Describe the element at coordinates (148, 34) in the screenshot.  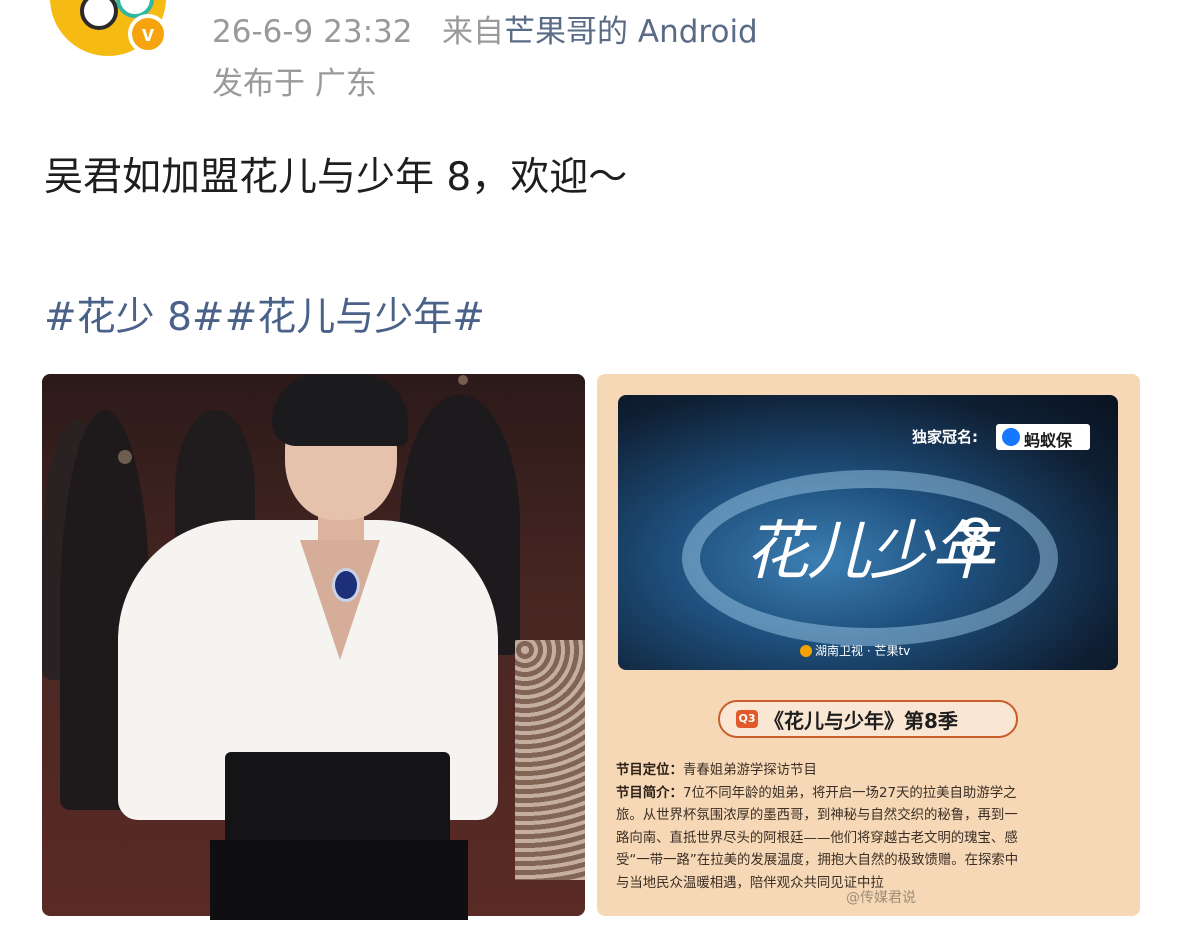
I see `verified-badge-icon: v` at that location.